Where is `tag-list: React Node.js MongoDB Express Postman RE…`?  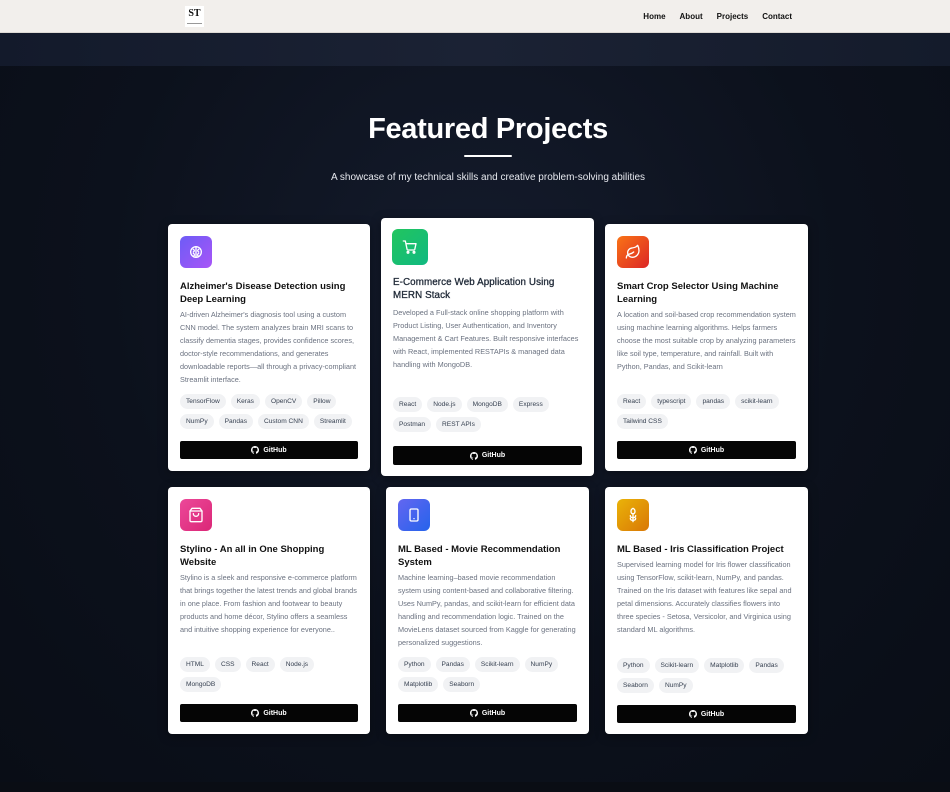 tag-list: React Node.js MongoDB Express Postman RE… is located at coordinates (488, 414).